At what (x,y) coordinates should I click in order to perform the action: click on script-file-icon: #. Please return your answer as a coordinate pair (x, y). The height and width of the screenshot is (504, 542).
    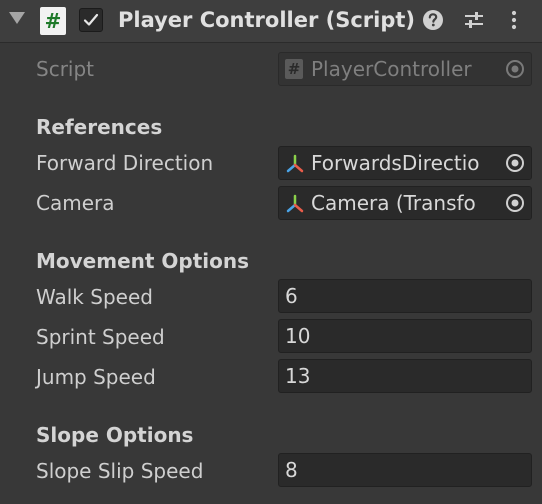
    Looking at the image, I should click on (294, 69).